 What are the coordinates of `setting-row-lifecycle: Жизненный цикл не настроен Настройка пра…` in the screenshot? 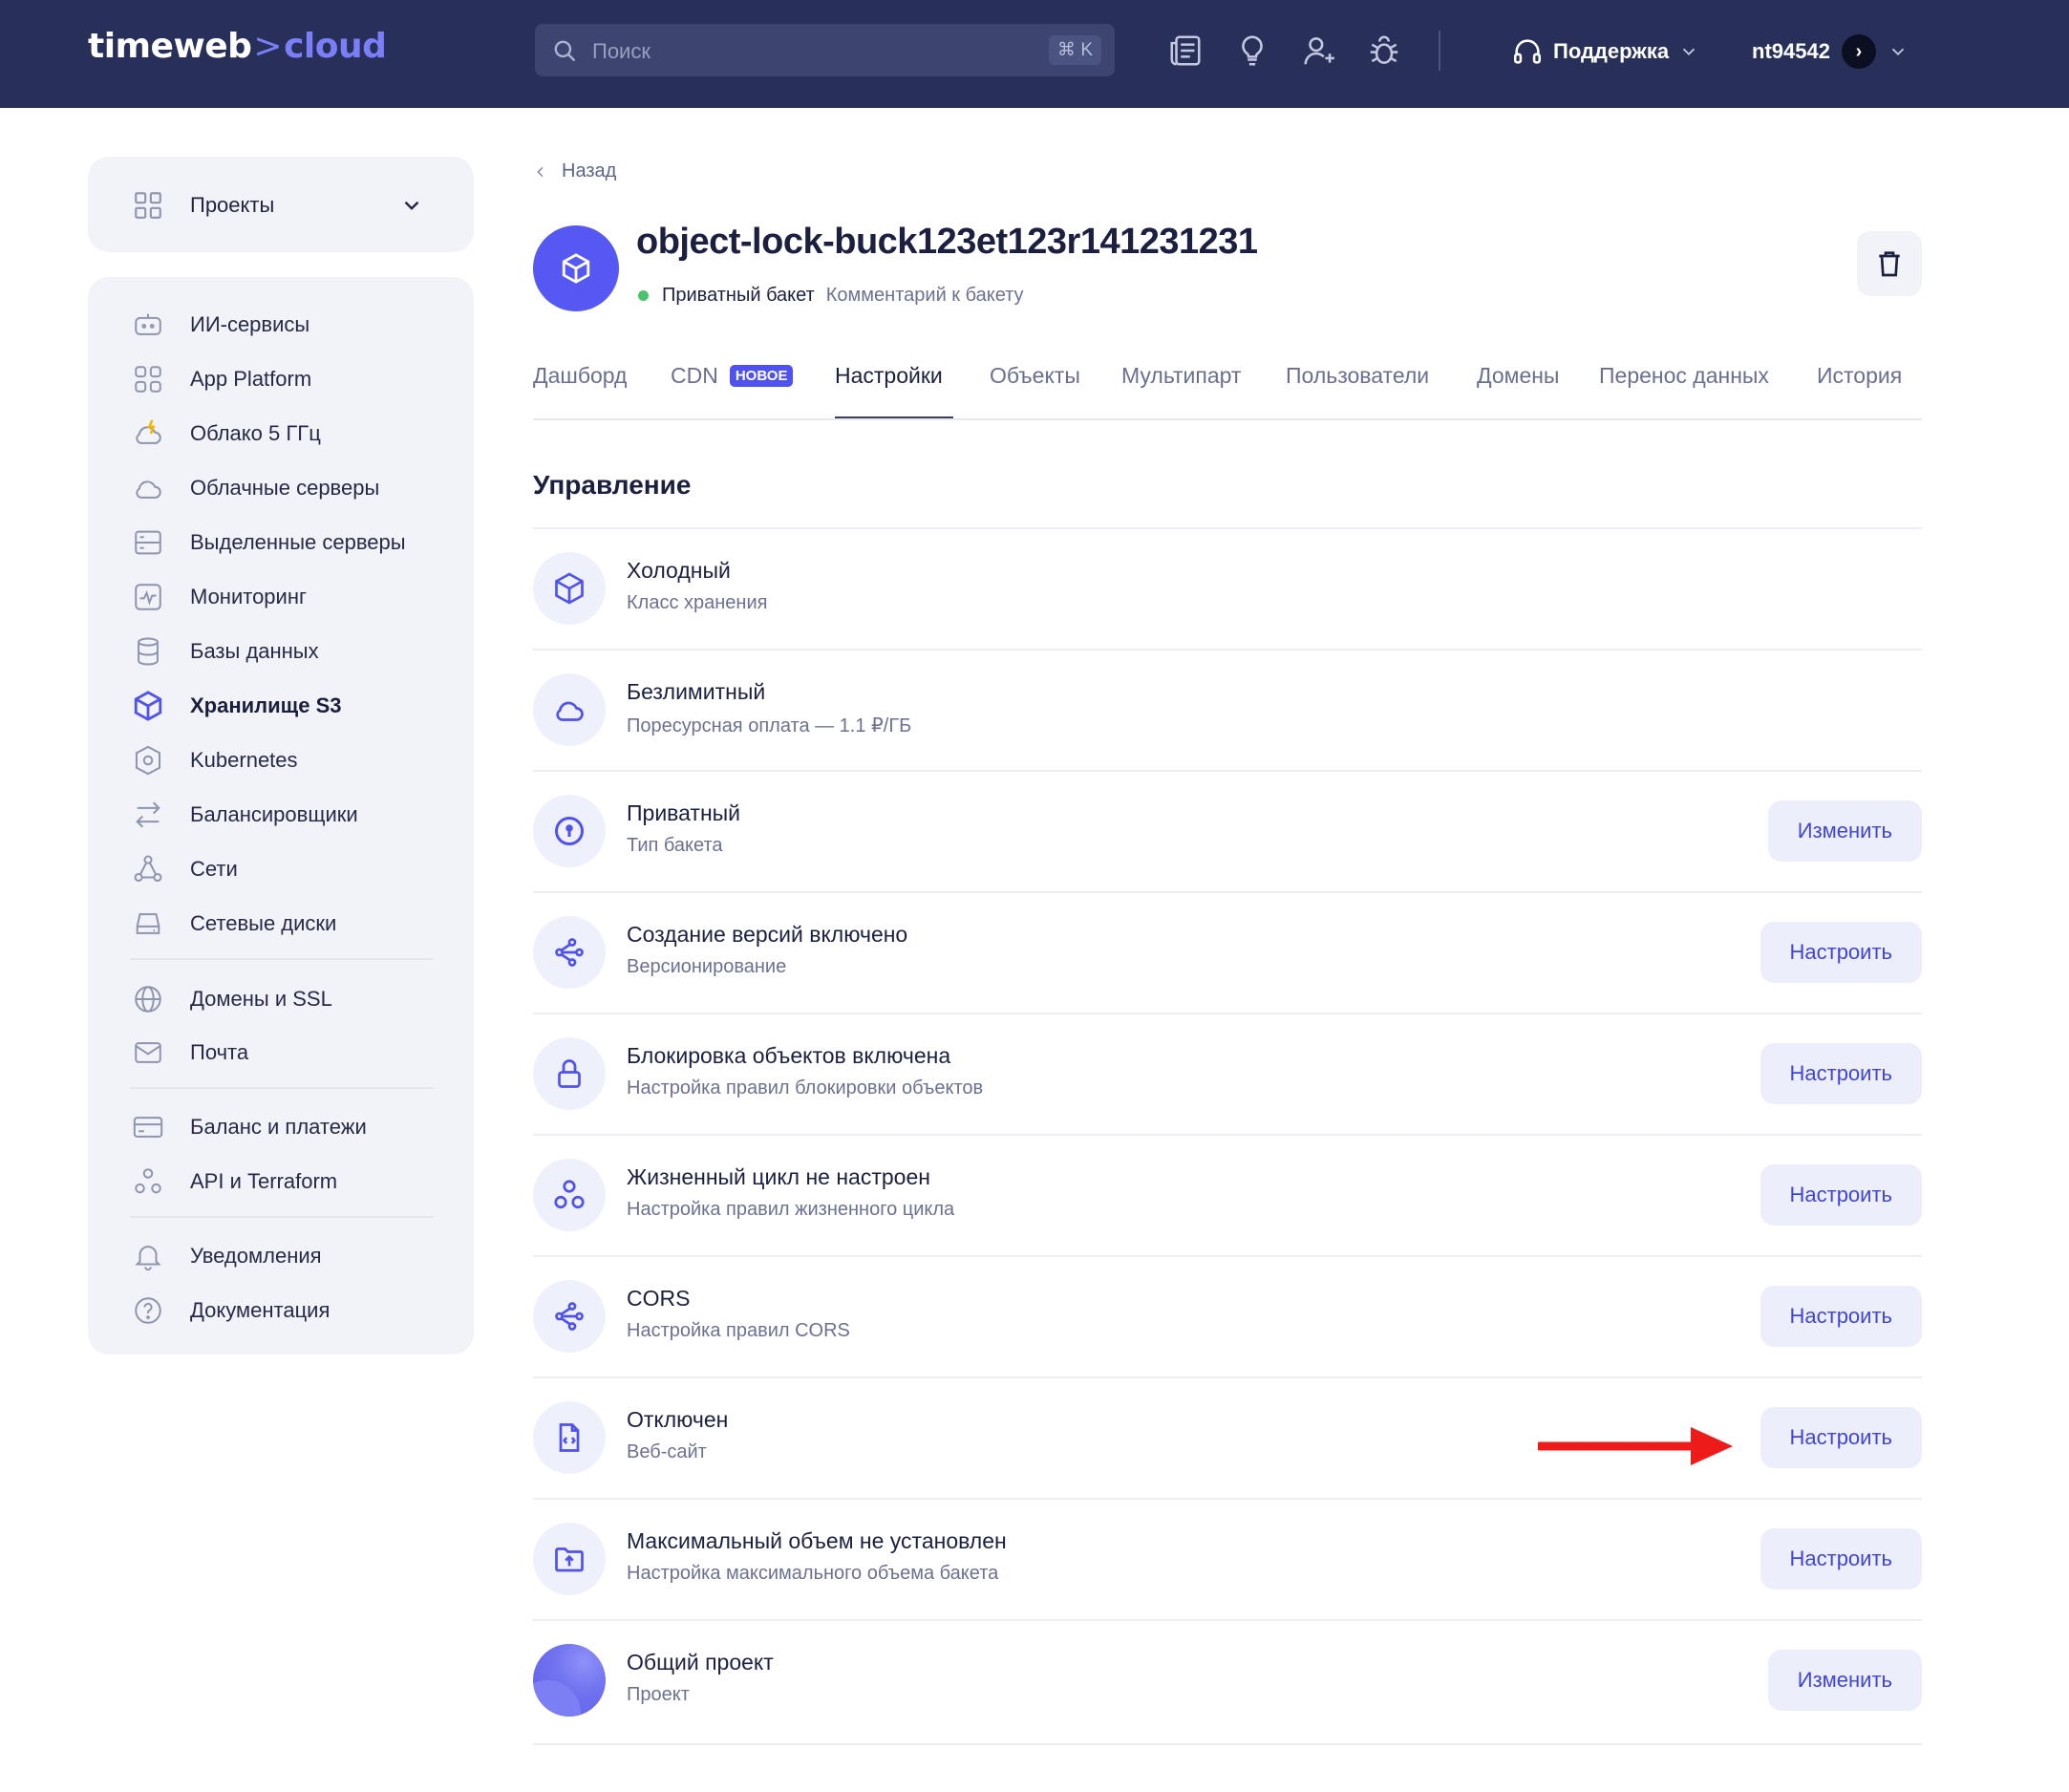 It's located at (1227, 1194).